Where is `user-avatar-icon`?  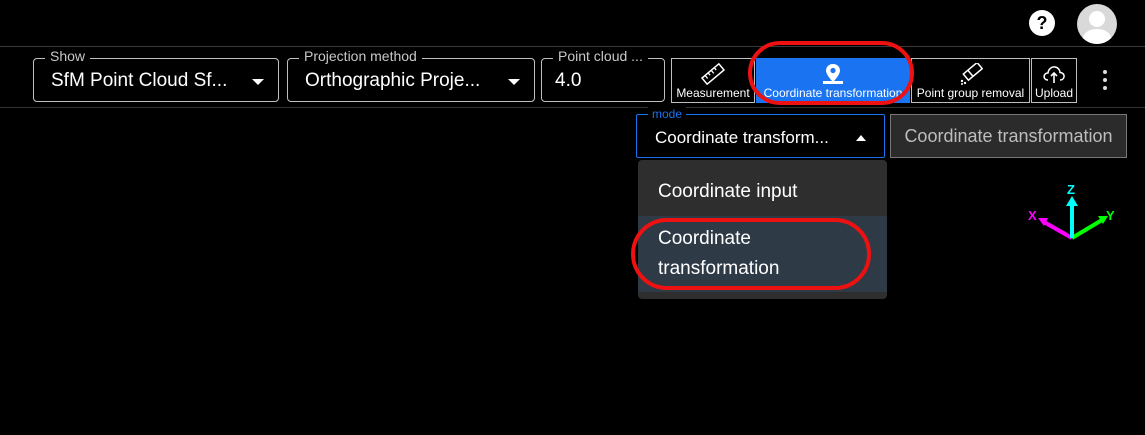 user-avatar-icon is located at coordinates (1097, 24).